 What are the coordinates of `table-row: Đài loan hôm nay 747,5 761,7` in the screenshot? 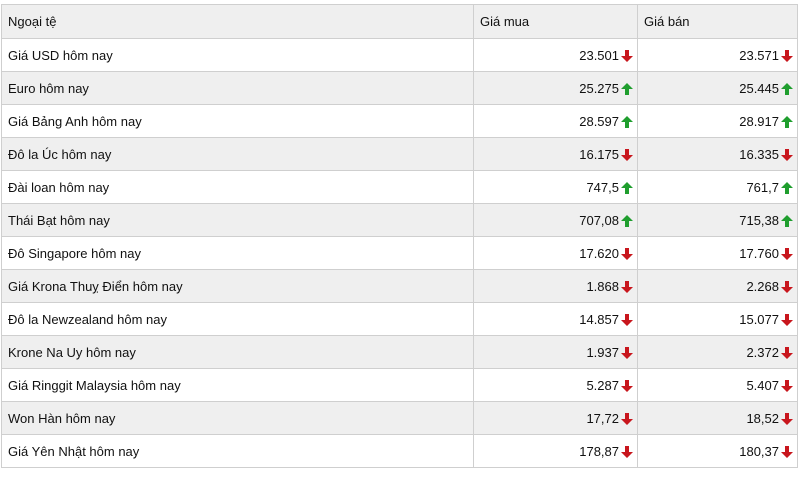 It's located at (399, 187).